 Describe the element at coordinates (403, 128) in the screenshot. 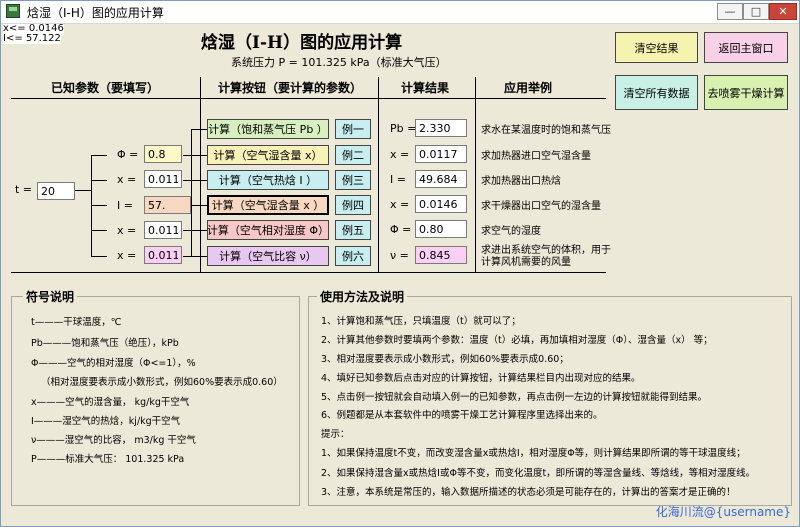

I see `result-pb-label: Pb =` at that location.